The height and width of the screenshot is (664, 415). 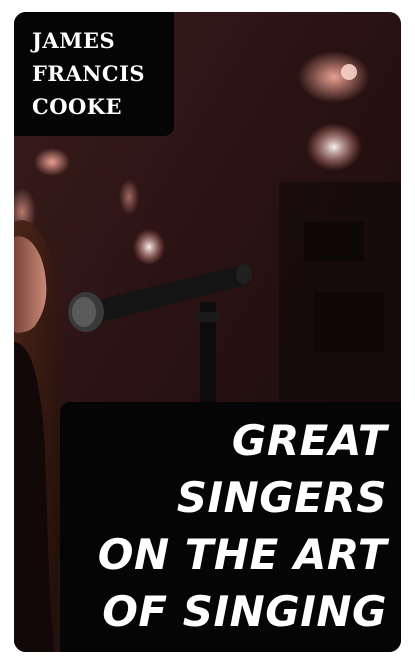 I want to click on title-line-1: GREAT, so click(x=309, y=440).